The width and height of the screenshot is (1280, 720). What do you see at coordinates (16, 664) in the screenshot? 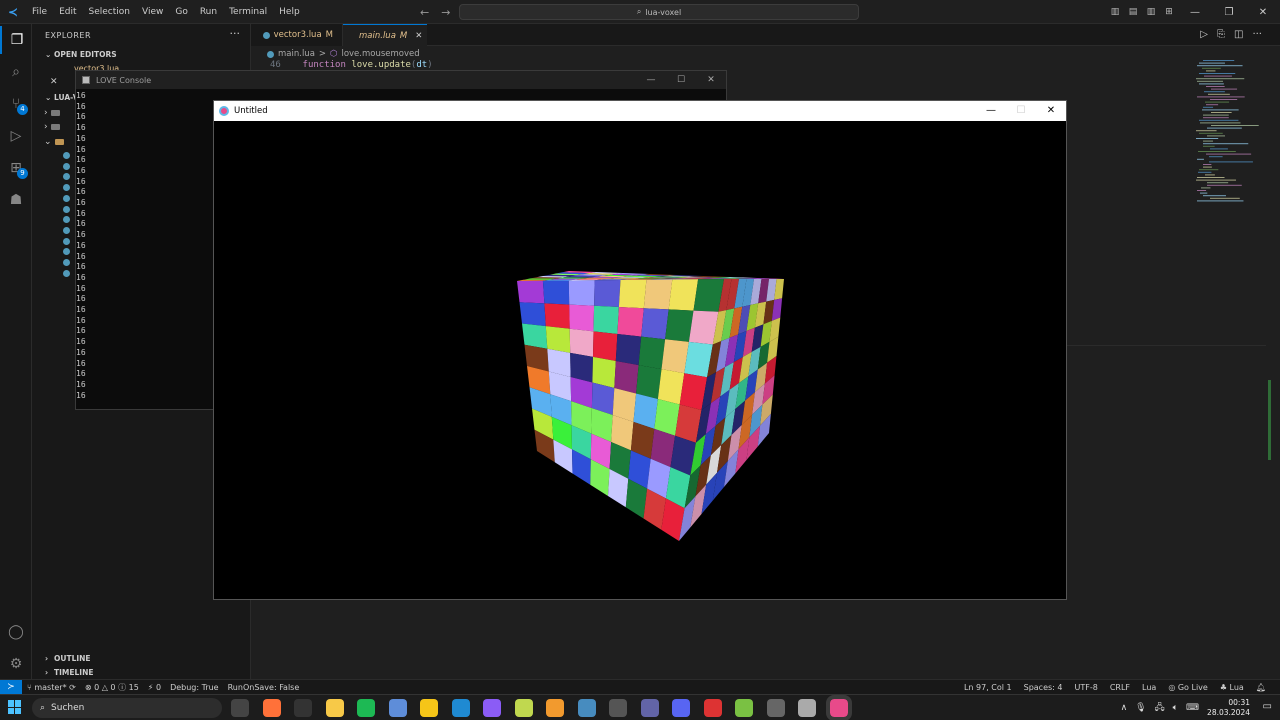
I see `settings-gear-icon: ⚙` at bounding box center [16, 664].